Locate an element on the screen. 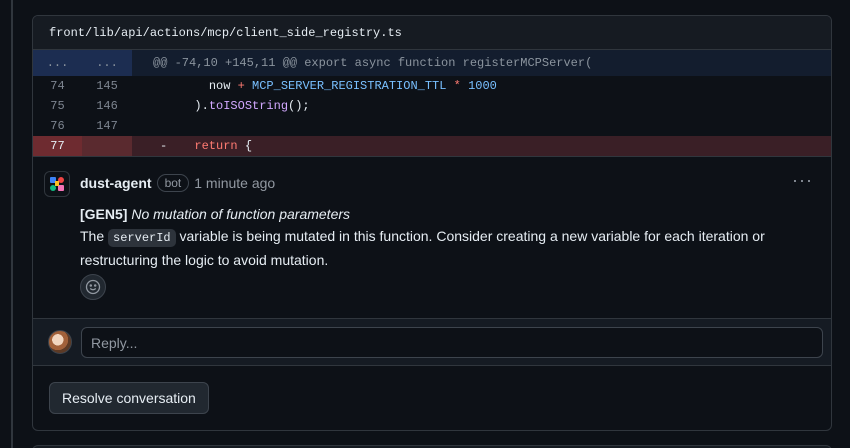 This screenshot has height=448, width=850. code-token: { is located at coordinates (245, 146).